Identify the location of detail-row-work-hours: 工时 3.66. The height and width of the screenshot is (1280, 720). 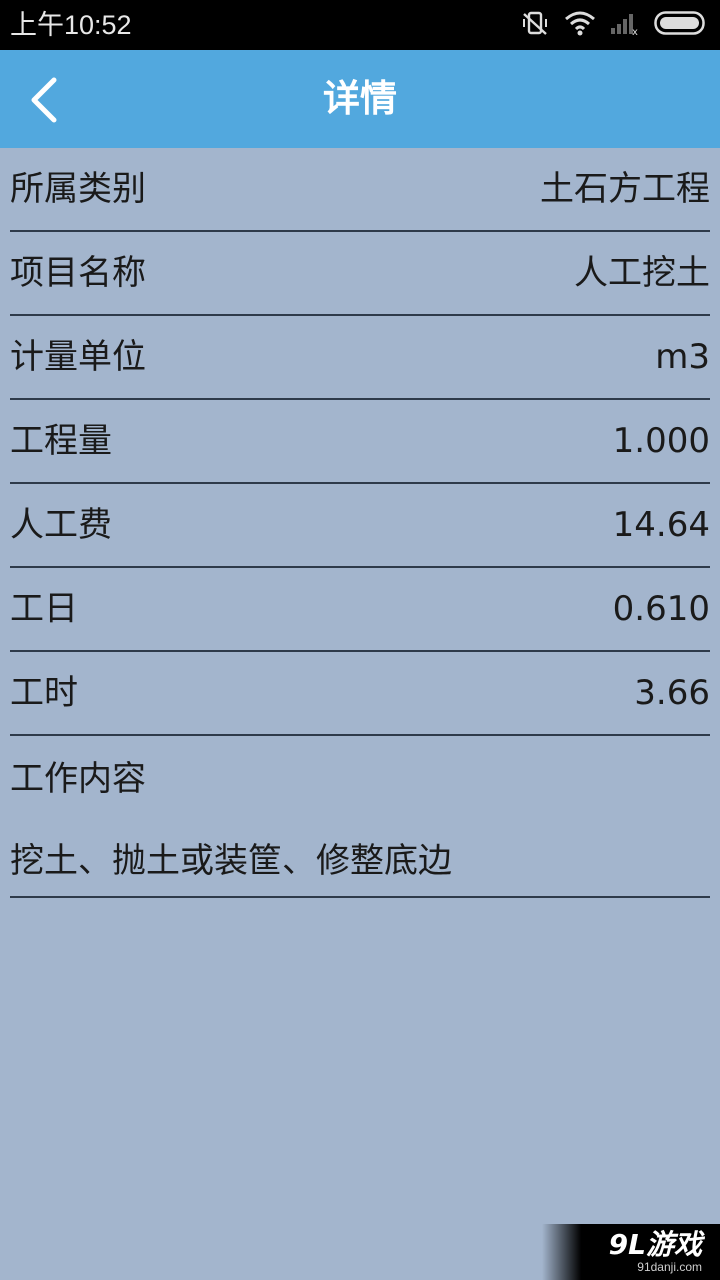
(360, 694).